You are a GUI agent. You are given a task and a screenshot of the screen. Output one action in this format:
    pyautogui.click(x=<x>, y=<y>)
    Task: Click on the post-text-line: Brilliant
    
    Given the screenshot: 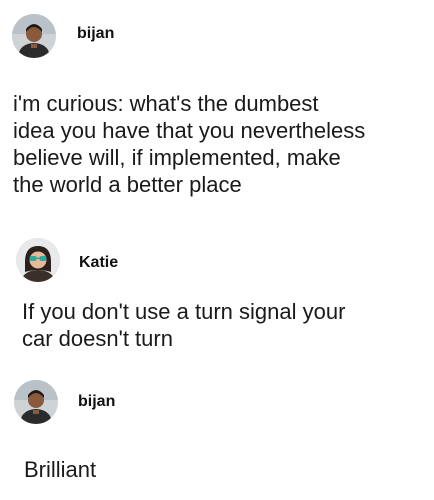 What is the action you would take?
    pyautogui.click(x=60, y=469)
    